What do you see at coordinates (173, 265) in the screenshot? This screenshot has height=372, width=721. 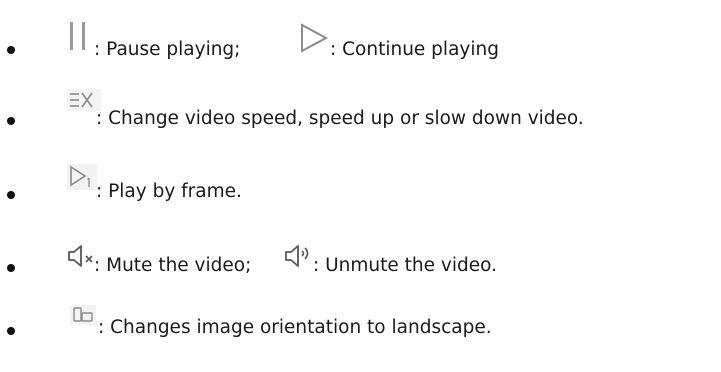 I see `mute-description: : Mute the video;` at bounding box center [173, 265].